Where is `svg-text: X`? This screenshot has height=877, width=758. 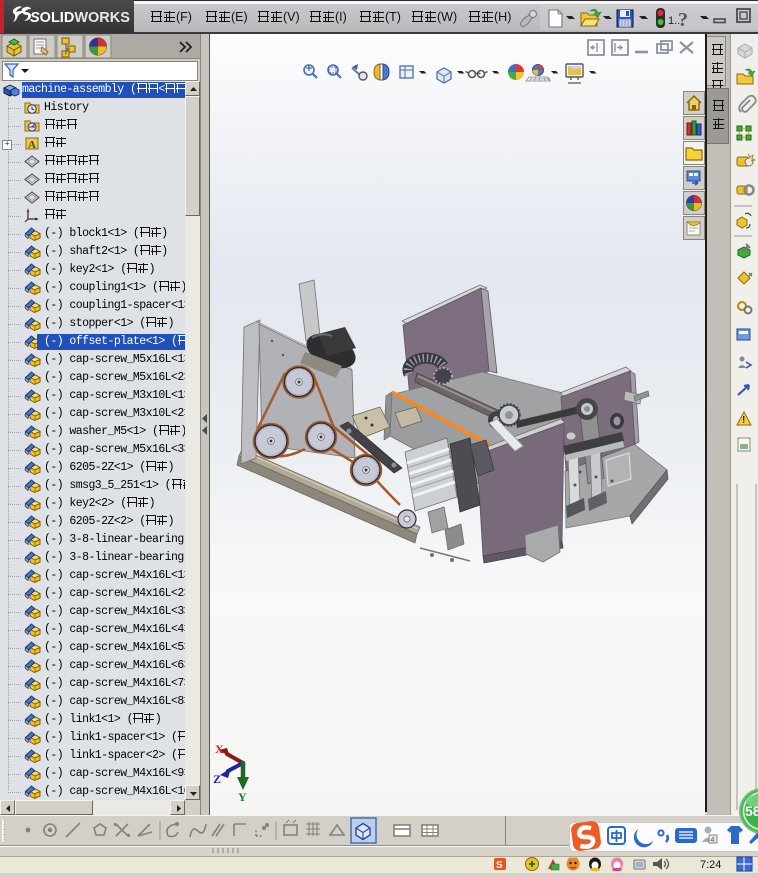 svg-text: X is located at coordinates (219, 749).